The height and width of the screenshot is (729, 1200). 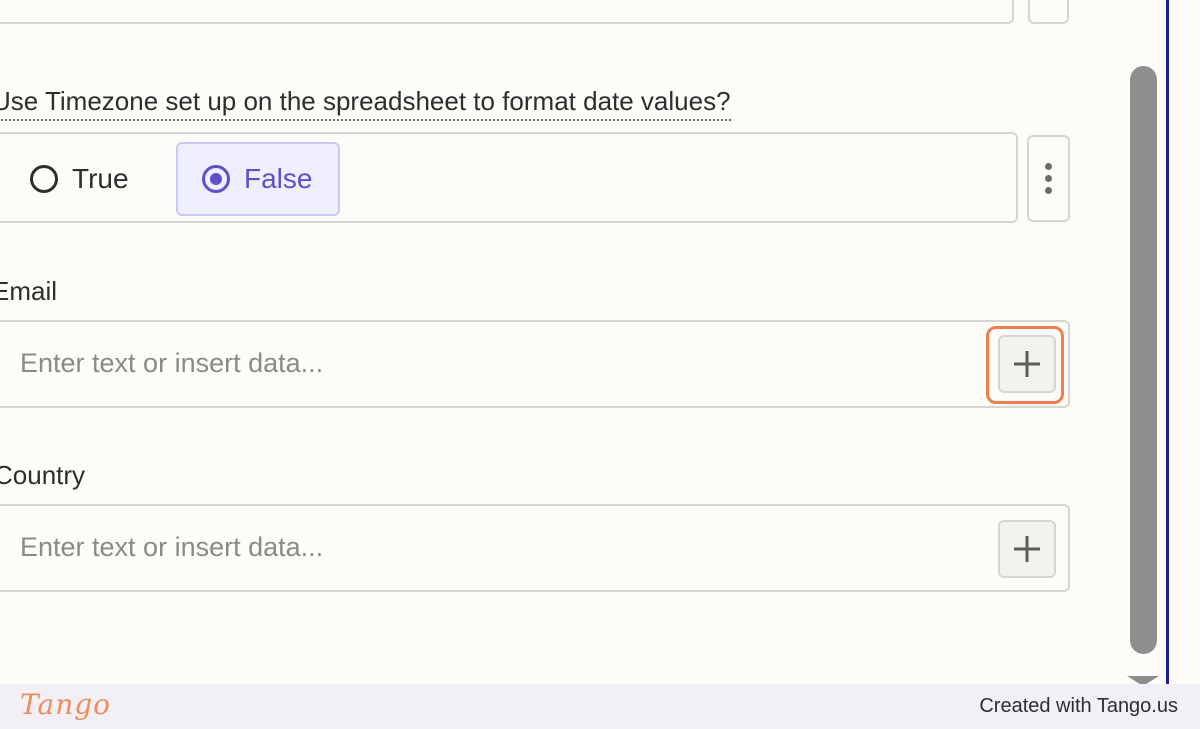 I want to click on radio-option-true: True, so click(x=79, y=179).